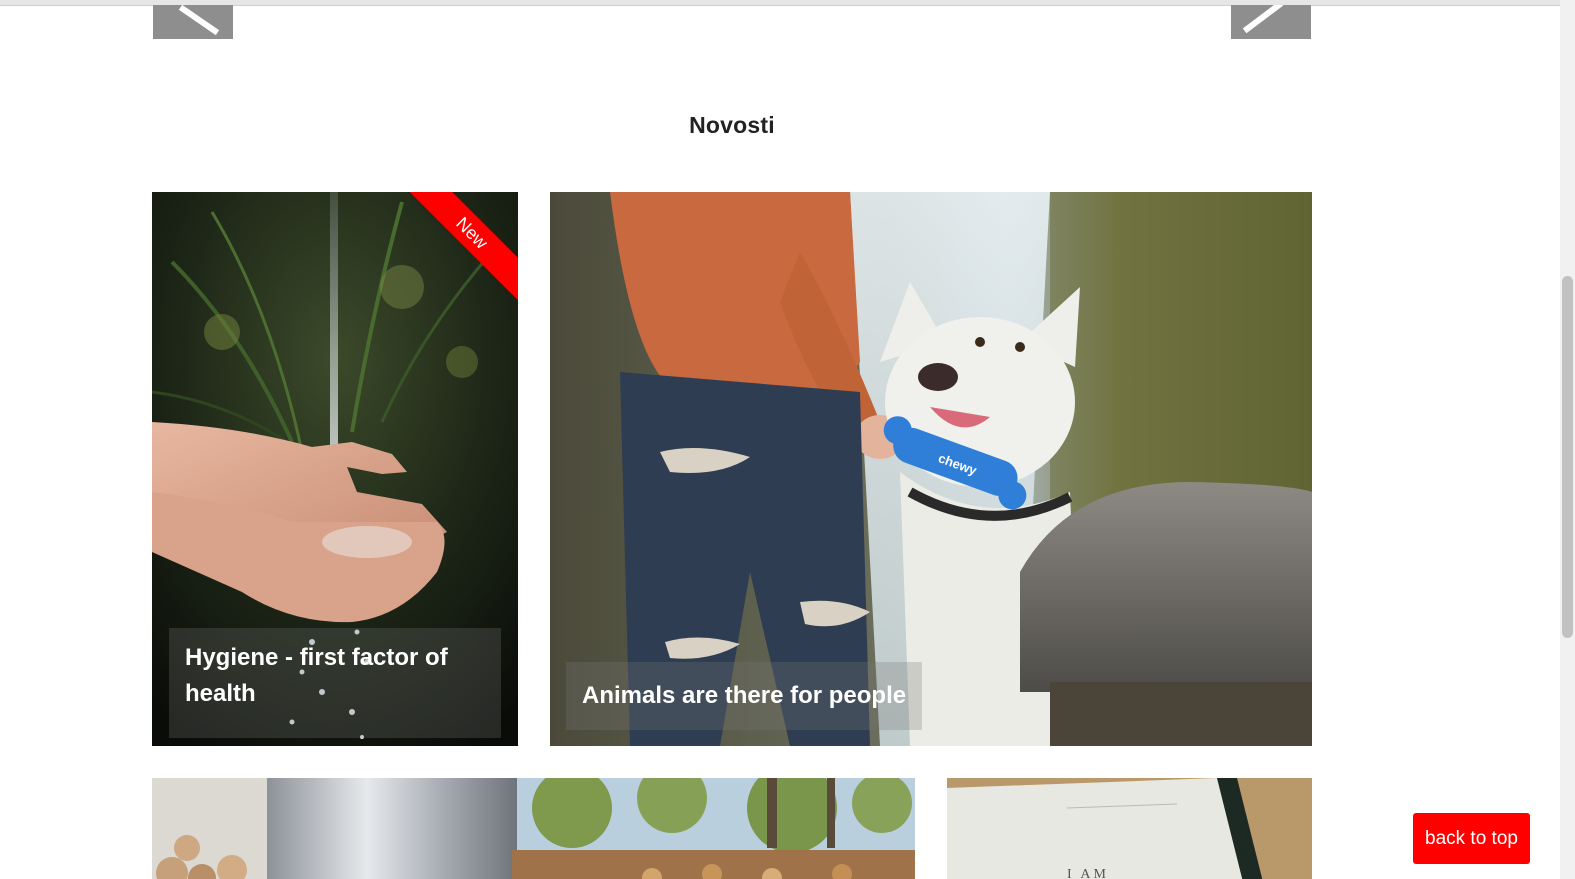  Describe the element at coordinates (1567, 457) in the screenshot. I see `page-scrollbar-thumb` at that location.